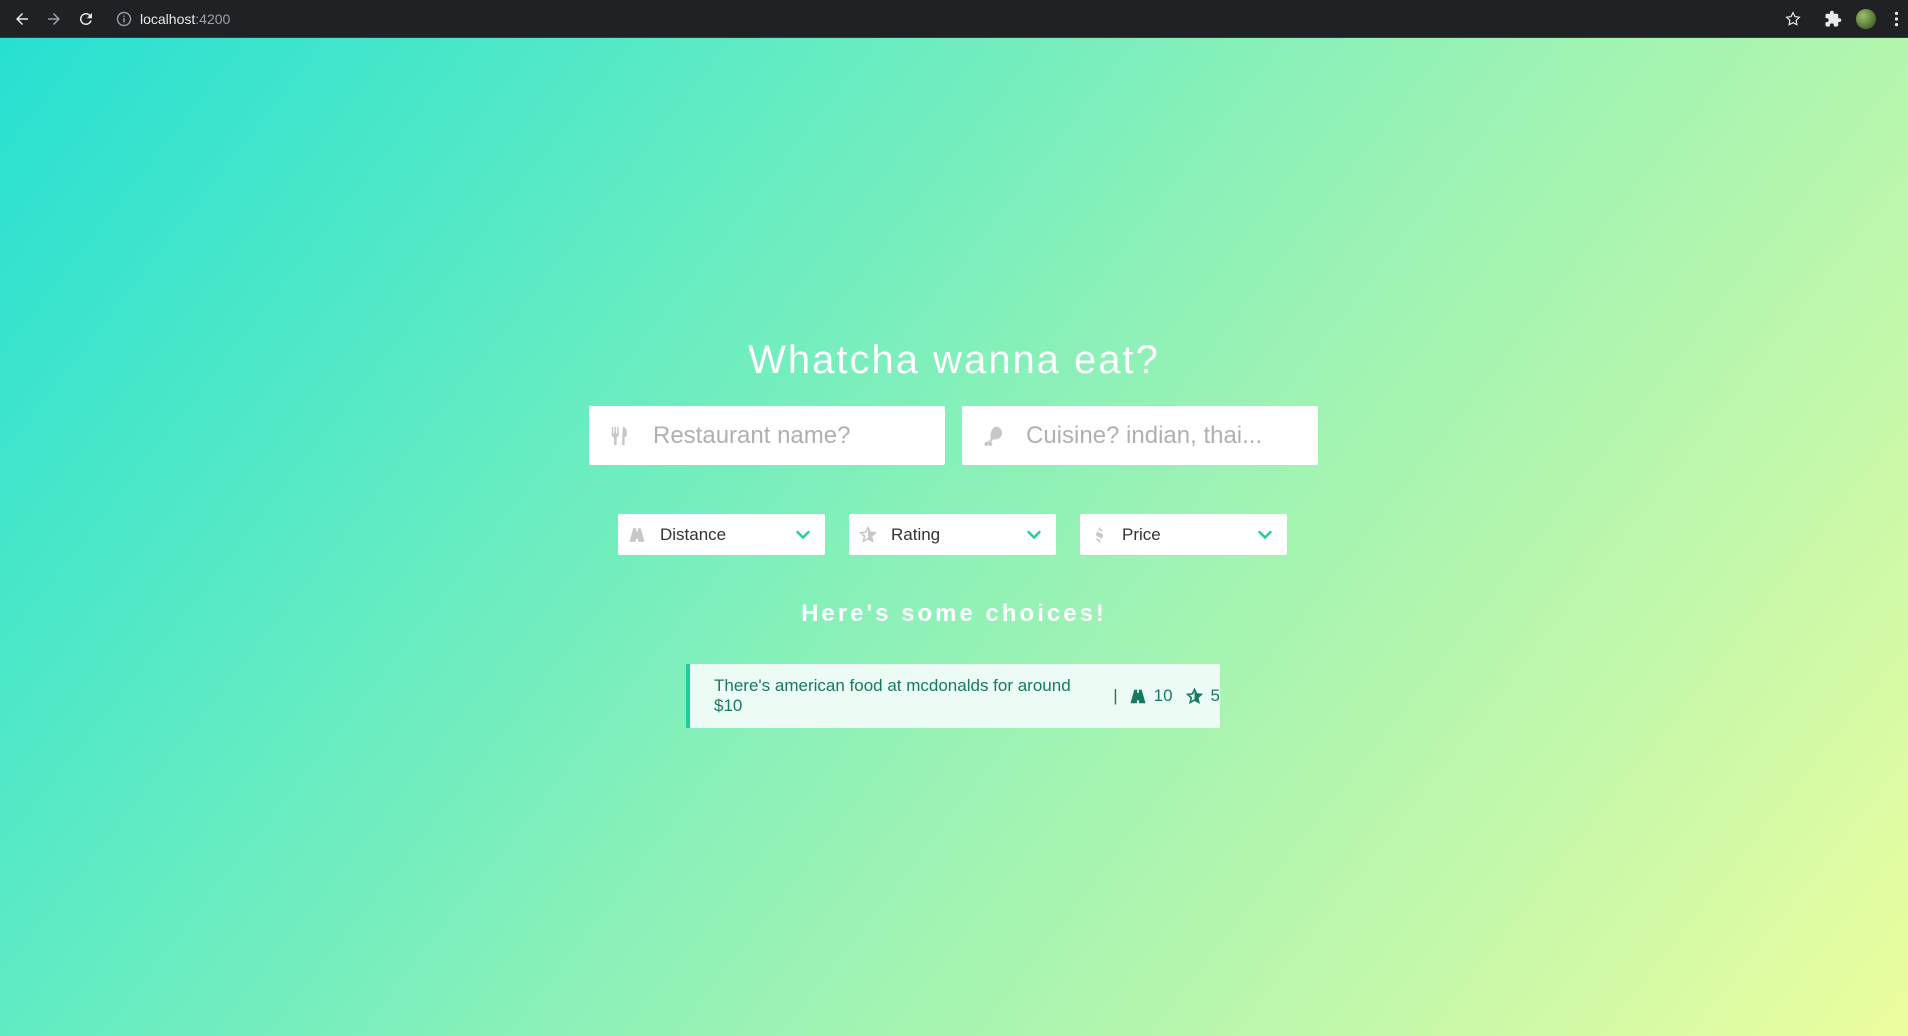 The image size is (1908, 1036). I want to click on utensils-icon, so click(620, 436).